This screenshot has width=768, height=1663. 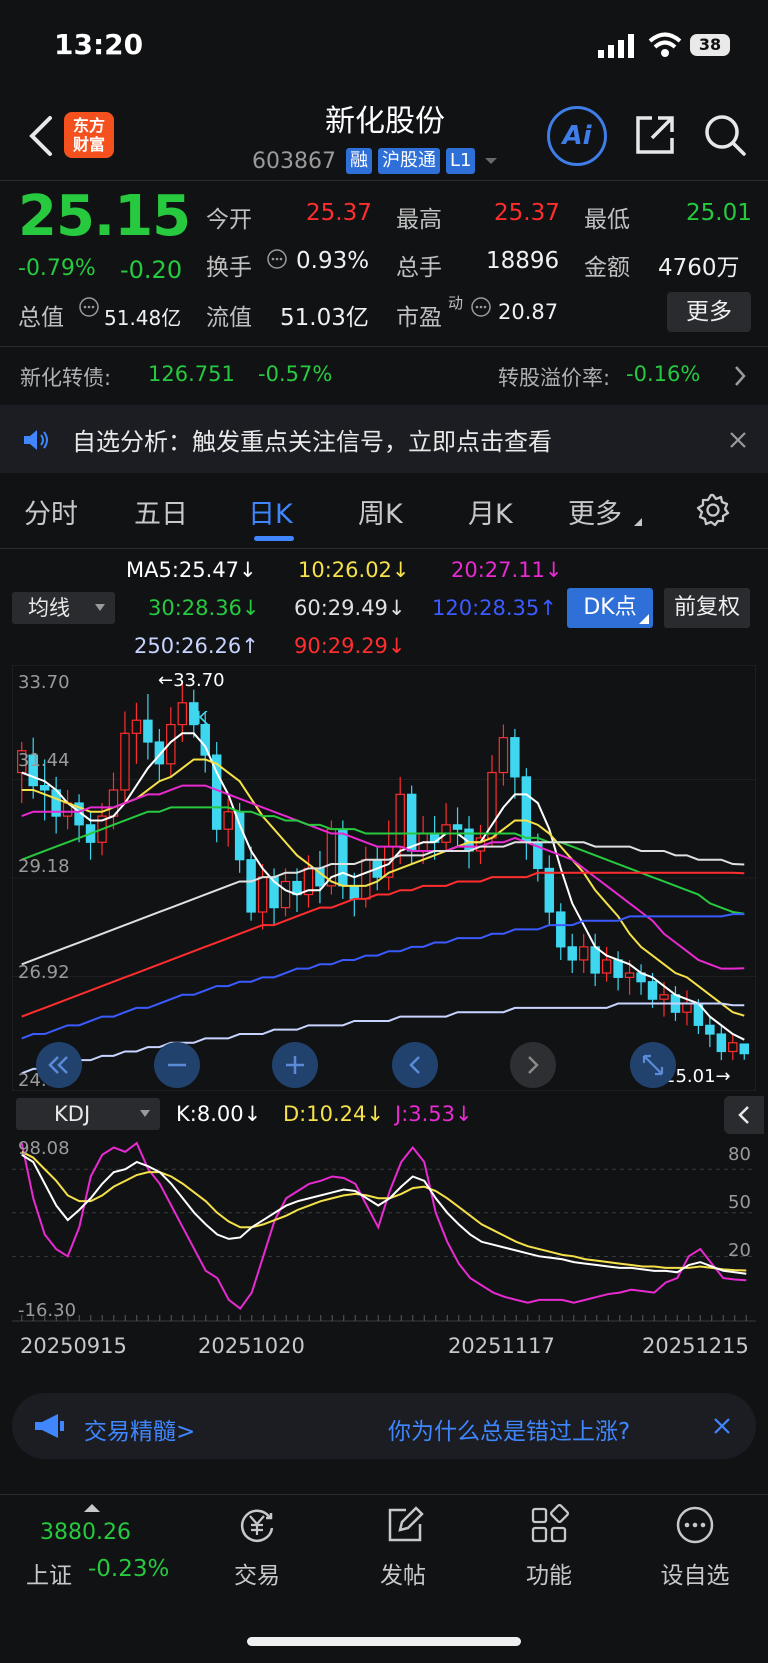 I want to click on tab-more: 更多, so click(x=595, y=511).